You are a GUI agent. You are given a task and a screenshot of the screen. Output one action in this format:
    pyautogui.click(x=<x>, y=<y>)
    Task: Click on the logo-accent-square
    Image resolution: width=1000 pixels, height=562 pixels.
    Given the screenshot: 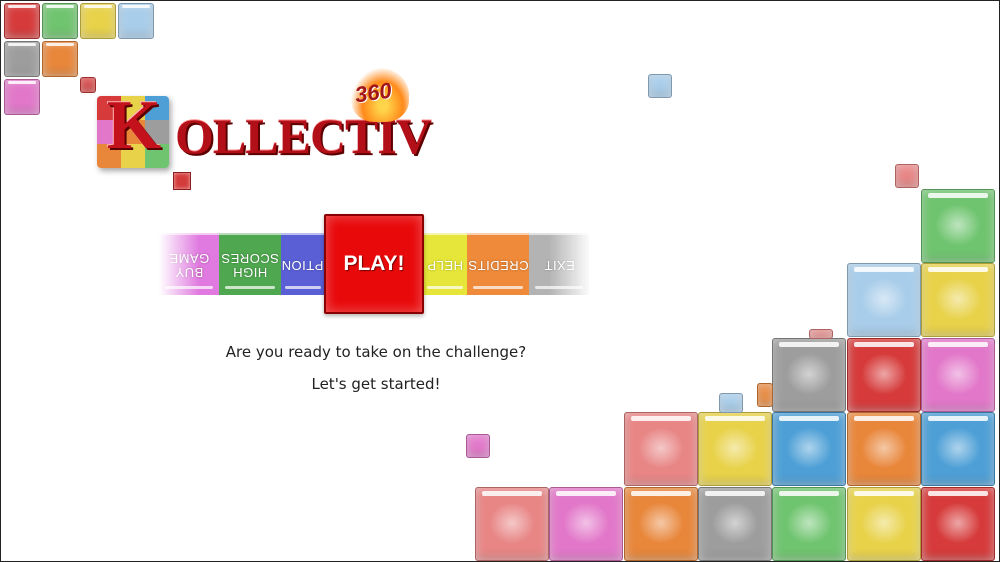 What is the action you would take?
    pyautogui.click(x=182, y=181)
    